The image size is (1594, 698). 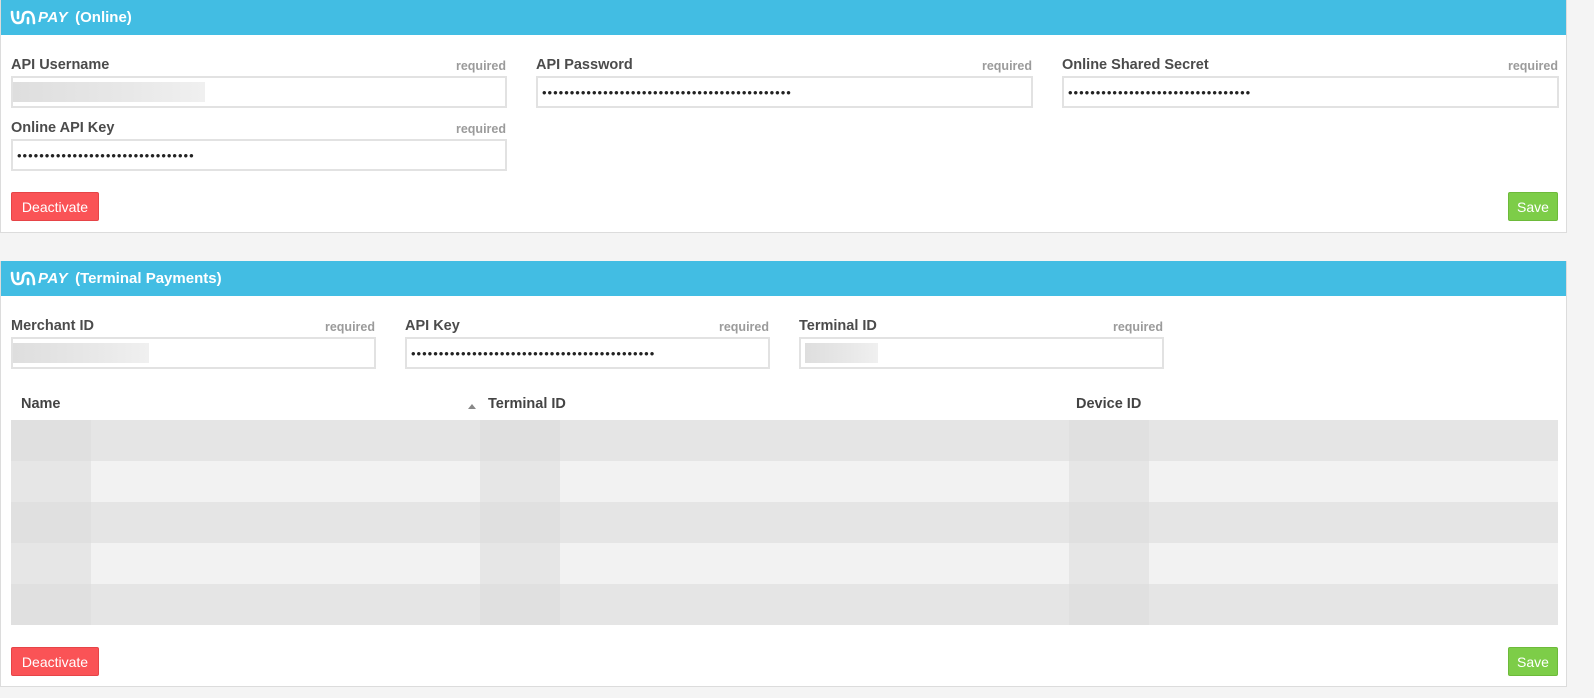 I want to click on online-api-key-input: ••••••••••••••••••••••••••••••••, so click(x=259, y=155).